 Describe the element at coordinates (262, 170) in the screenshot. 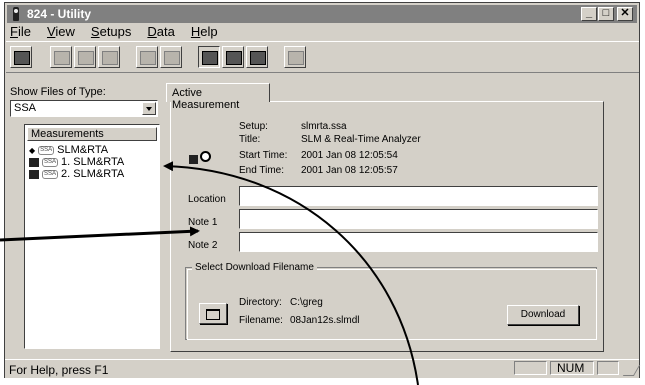

I see `end-time-label: End Time:` at that location.